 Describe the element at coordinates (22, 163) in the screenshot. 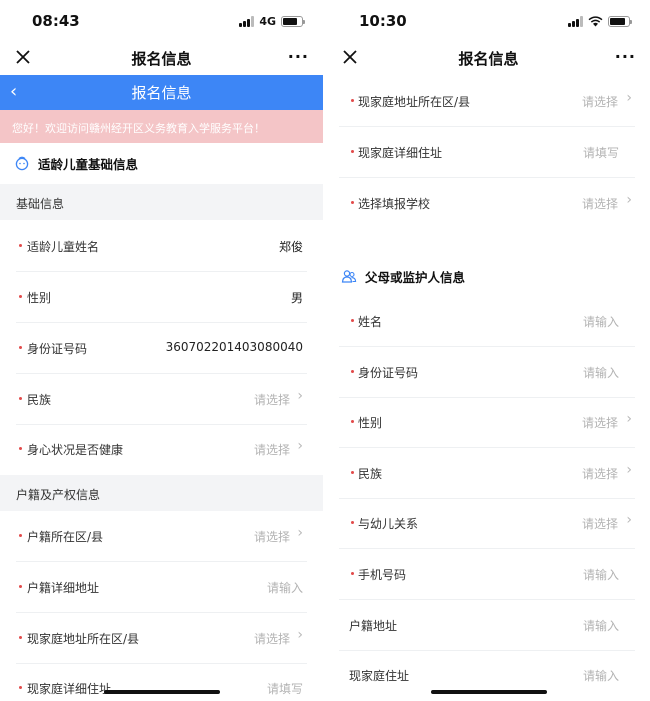

I see `child-face-icon` at that location.